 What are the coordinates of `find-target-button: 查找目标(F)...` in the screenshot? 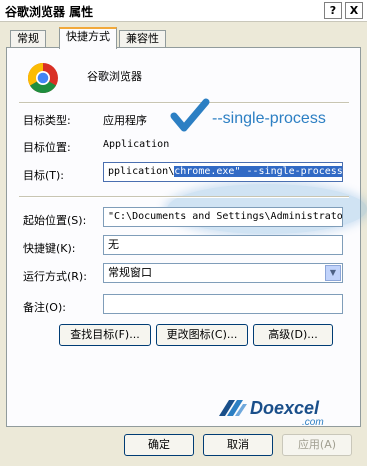 It's located at (105, 335).